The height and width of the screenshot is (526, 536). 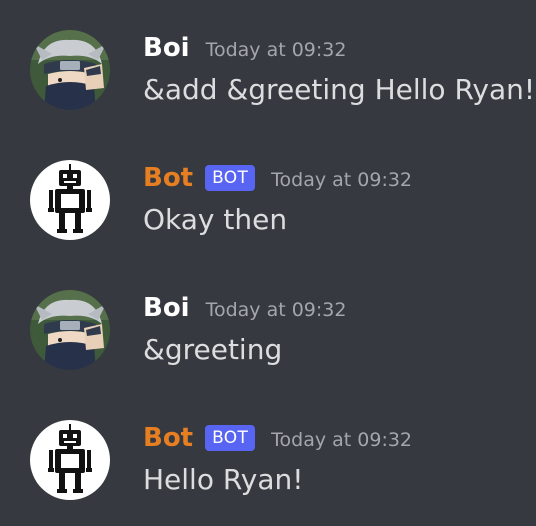 I want to click on message-content: &add &greeting Hello Ryan!, so click(x=339, y=89).